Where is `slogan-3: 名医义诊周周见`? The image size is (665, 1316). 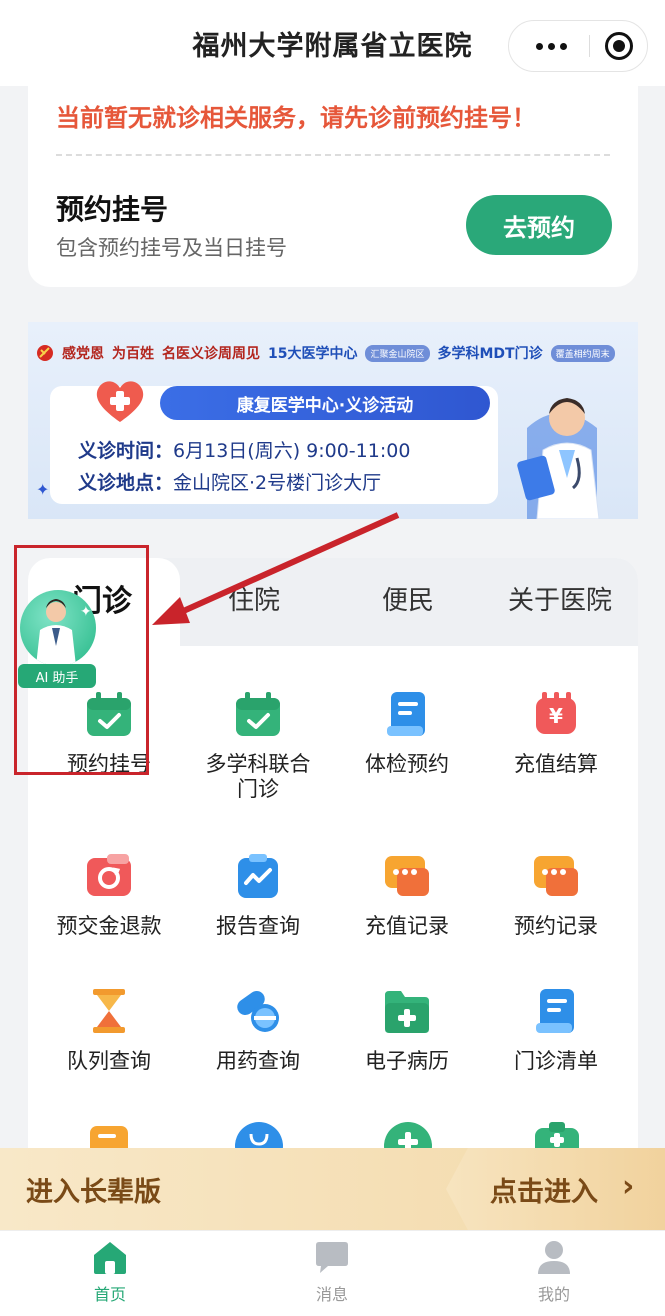 slogan-3: 名医义诊周周见 is located at coordinates (211, 354).